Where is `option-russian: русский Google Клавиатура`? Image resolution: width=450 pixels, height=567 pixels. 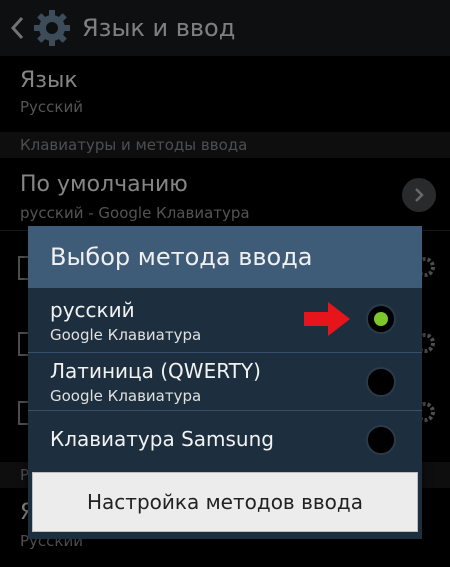
option-russian: русский Google Клавиатура is located at coordinates (225, 321).